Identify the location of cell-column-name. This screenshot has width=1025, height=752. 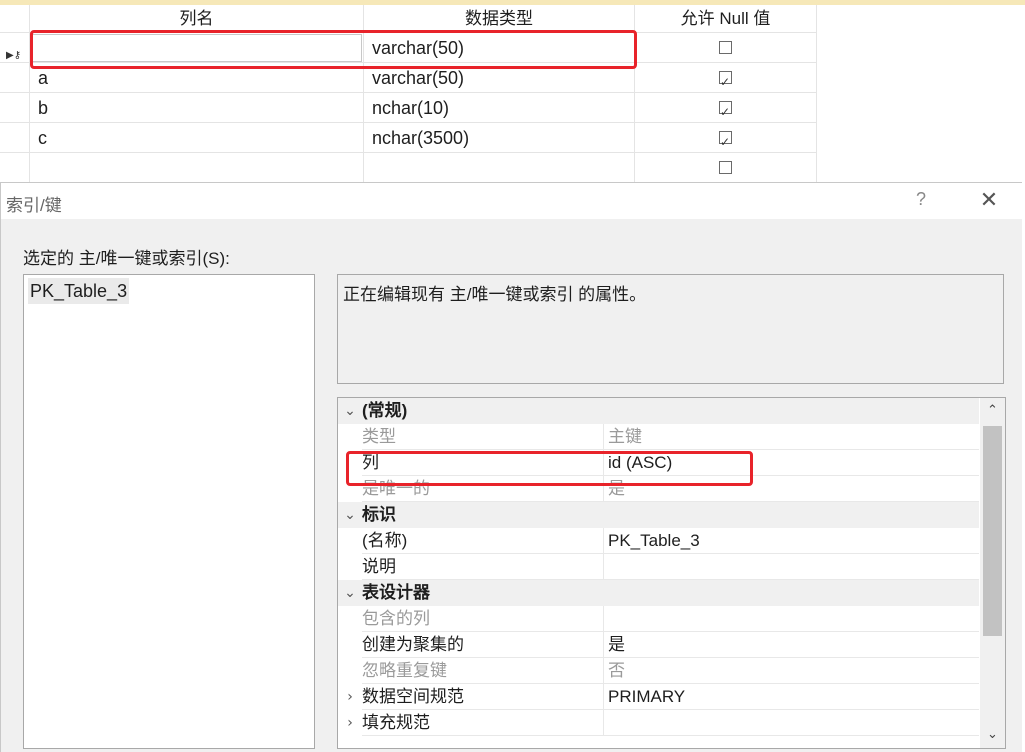
(197, 168).